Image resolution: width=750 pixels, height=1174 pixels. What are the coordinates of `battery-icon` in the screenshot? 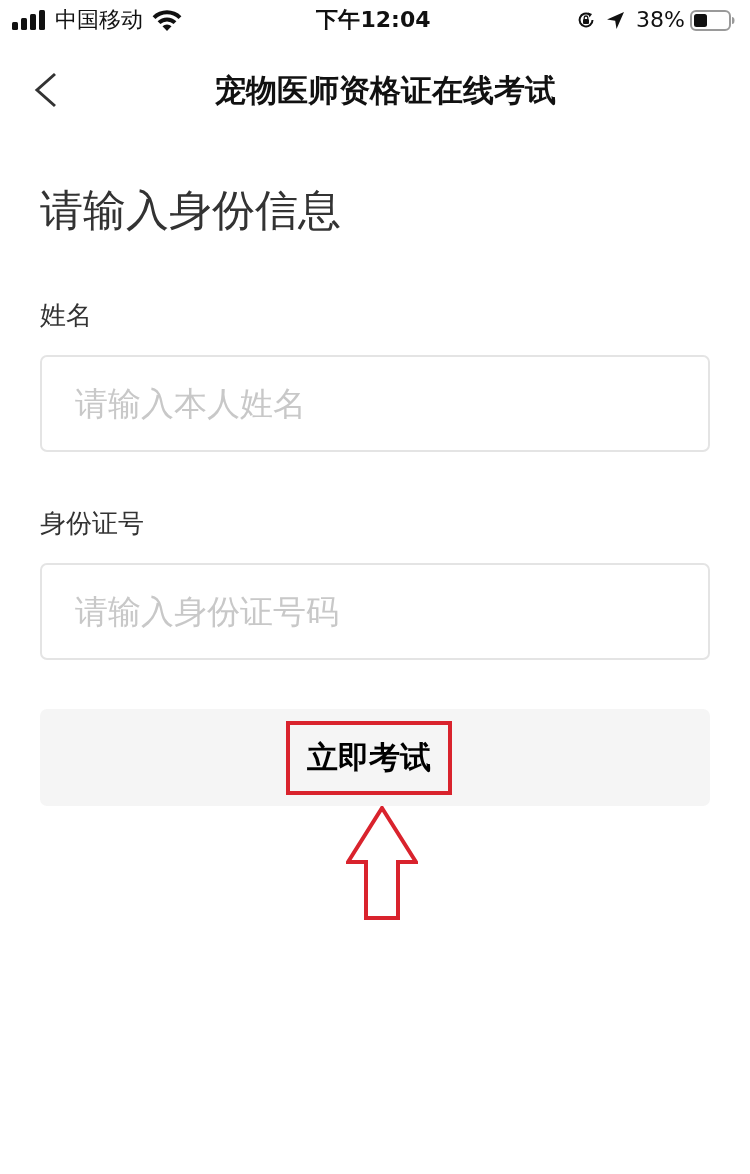 It's located at (712, 20).